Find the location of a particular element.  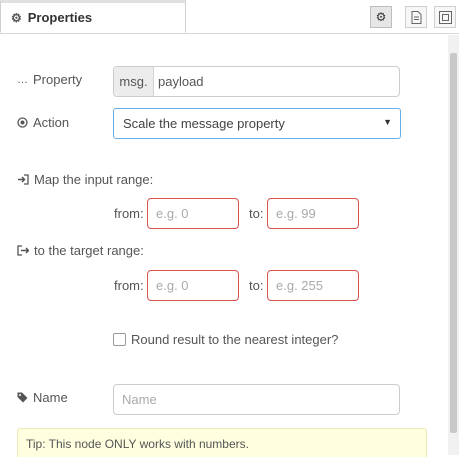

property-label: … Property is located at coordinates (49, 79).